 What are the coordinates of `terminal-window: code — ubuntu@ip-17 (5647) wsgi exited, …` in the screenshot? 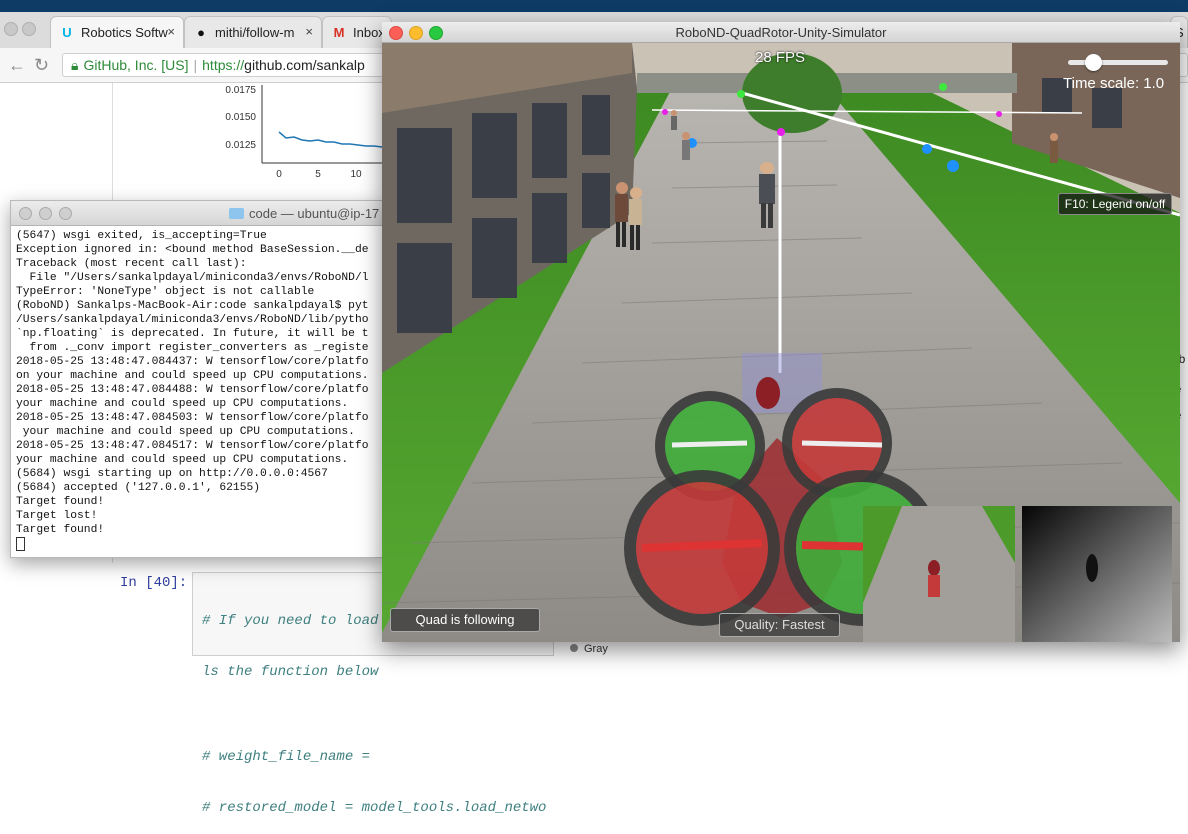 It's located at (197, 379).